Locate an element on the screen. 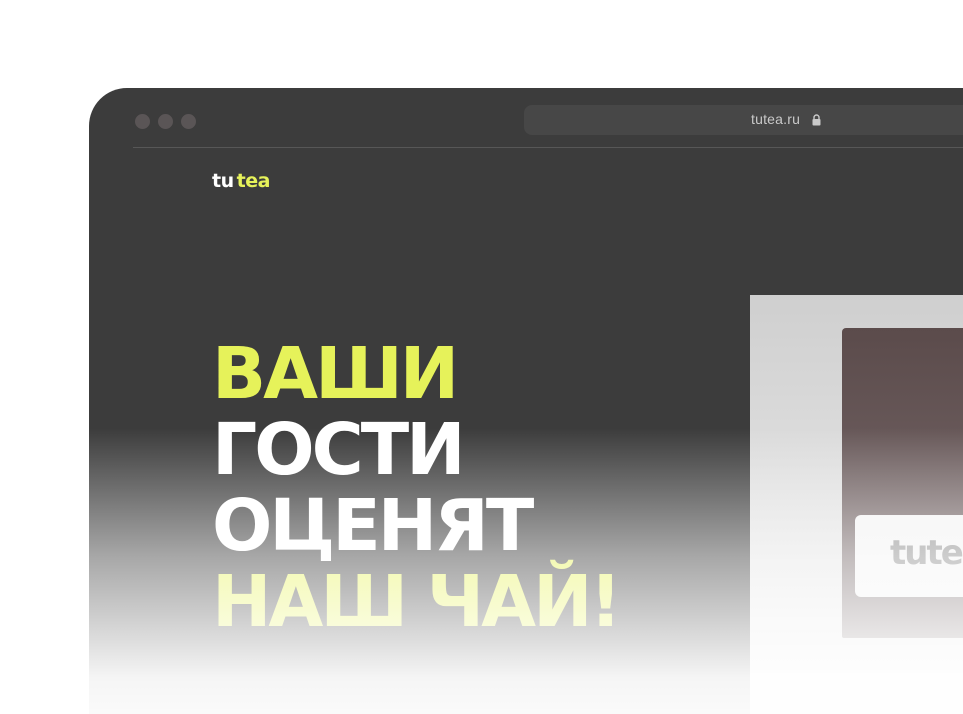 This screenshot has width=963, height=714. minimize-window-button is located at coordinates (165, 121).